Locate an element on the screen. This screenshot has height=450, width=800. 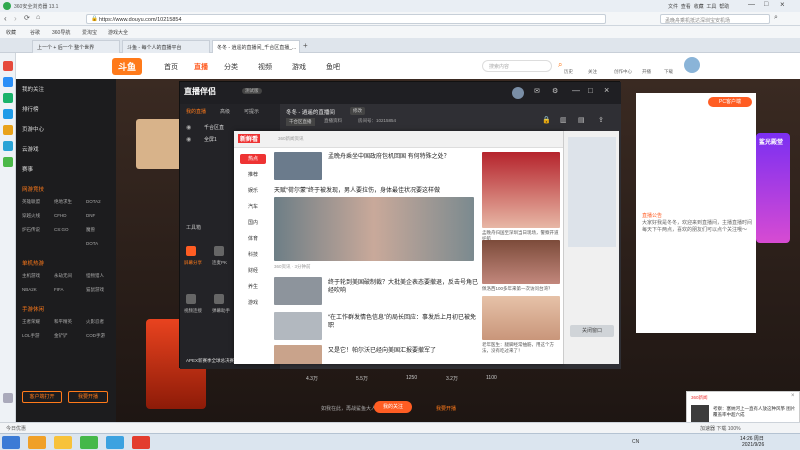
back-icon: ‹ is located at coordinates (5, 18).